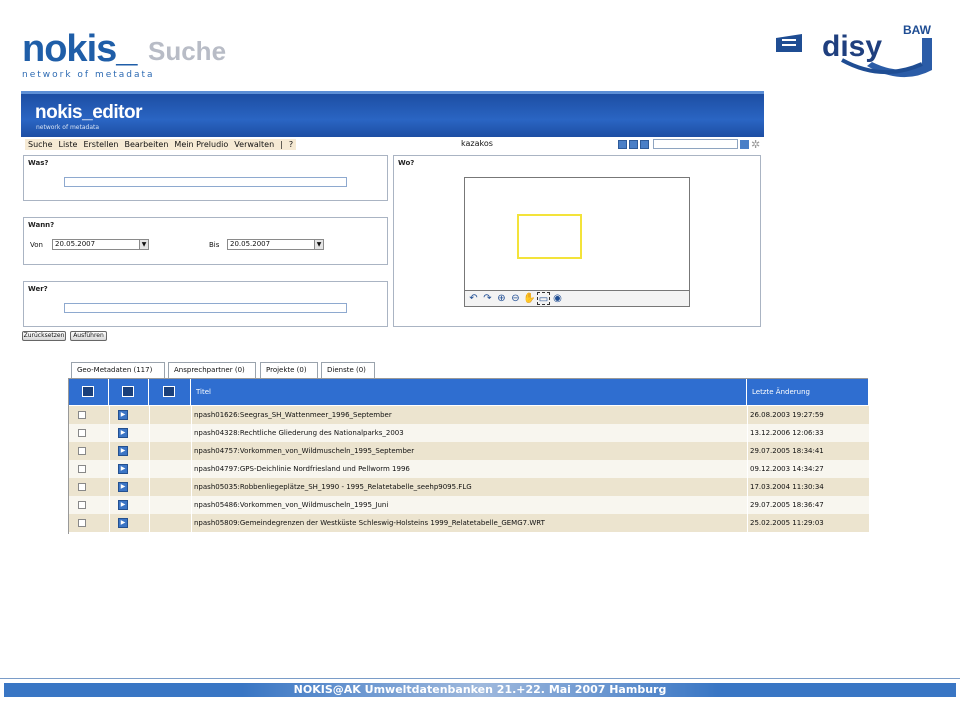  Describe the element at coordinates (44, 336) in the screenshot. I see `reset-button: Zurücksetzen` at that location.